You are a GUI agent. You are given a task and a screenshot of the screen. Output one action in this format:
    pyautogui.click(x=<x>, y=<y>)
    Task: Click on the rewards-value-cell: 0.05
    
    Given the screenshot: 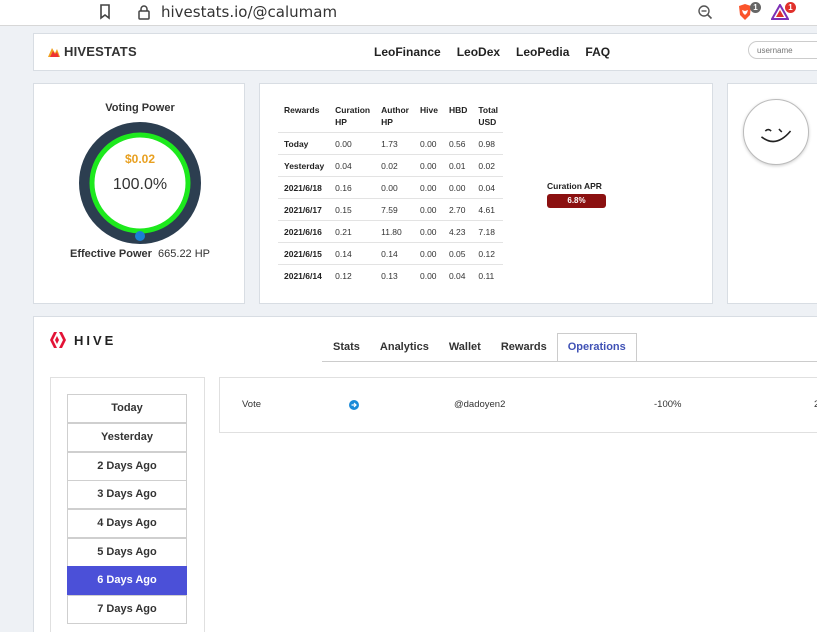 What is the action you would take?
    pyautogui.click(x=457, y=253)
    